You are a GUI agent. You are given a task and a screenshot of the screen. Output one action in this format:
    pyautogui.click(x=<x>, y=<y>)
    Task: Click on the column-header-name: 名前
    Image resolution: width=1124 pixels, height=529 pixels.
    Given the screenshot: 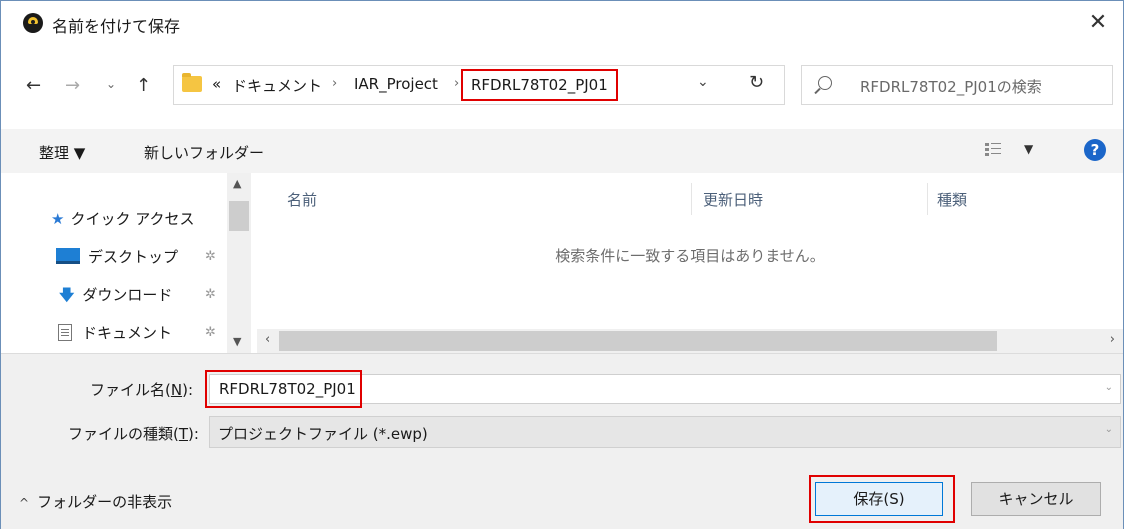 What is the action you would take?
    pyautogui.click(x=302, y=199)
    